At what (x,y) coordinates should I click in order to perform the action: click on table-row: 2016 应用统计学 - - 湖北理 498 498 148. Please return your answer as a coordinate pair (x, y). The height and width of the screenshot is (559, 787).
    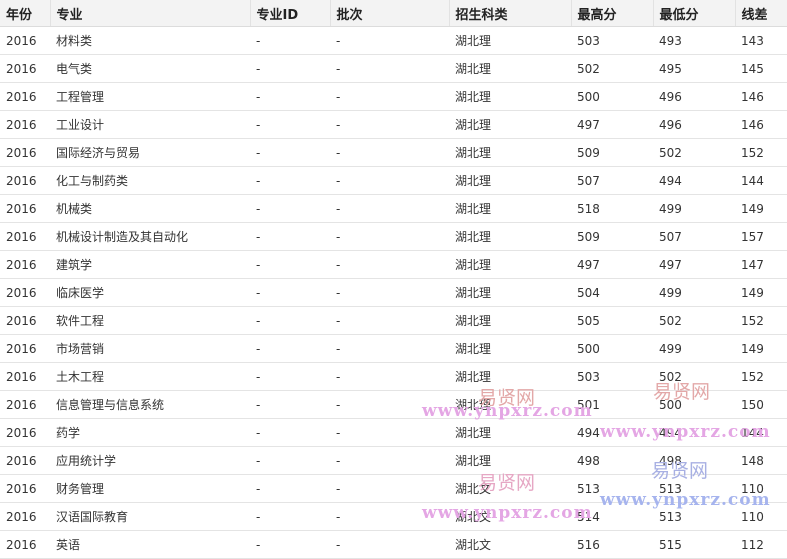
    Looking at the image, I should click on (393, 460).